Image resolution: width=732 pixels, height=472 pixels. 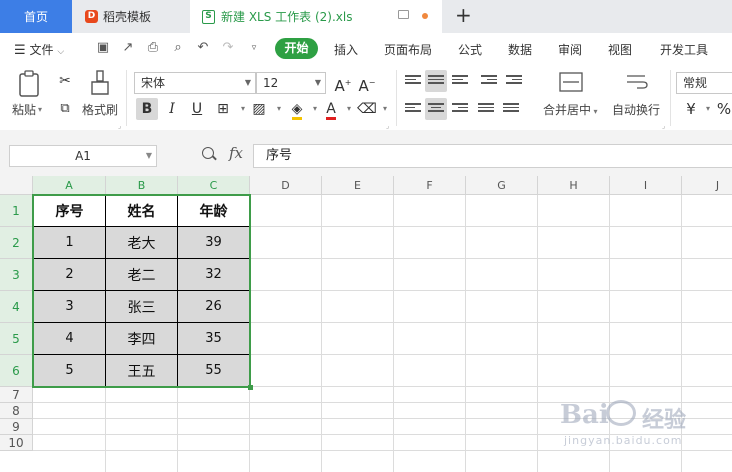 I want to click on font-name-value: 宋体, so click(x=153, y=83).